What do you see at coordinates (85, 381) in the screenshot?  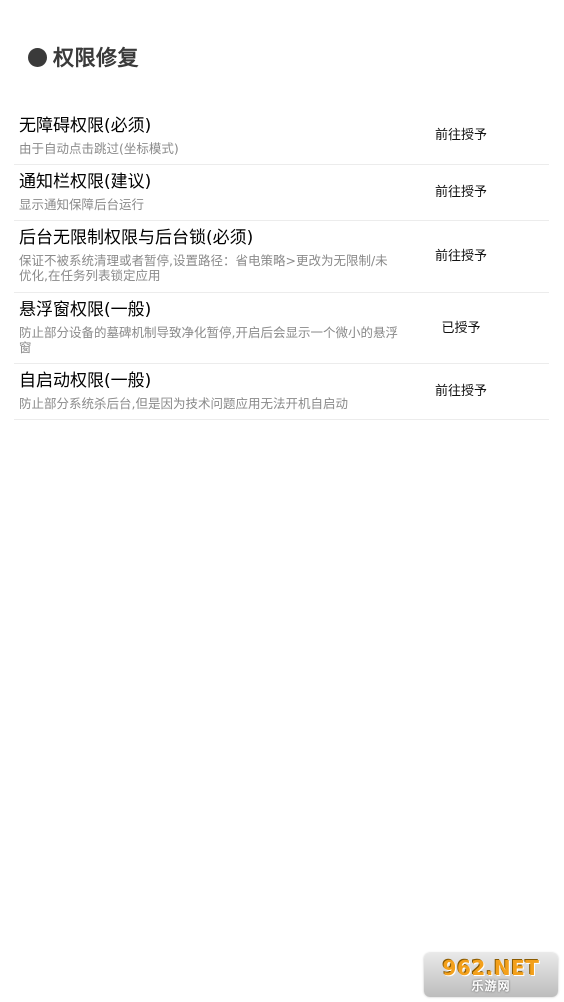 I see `permission-title: 自启动权限(一般)` at bounding box center [85, 381].